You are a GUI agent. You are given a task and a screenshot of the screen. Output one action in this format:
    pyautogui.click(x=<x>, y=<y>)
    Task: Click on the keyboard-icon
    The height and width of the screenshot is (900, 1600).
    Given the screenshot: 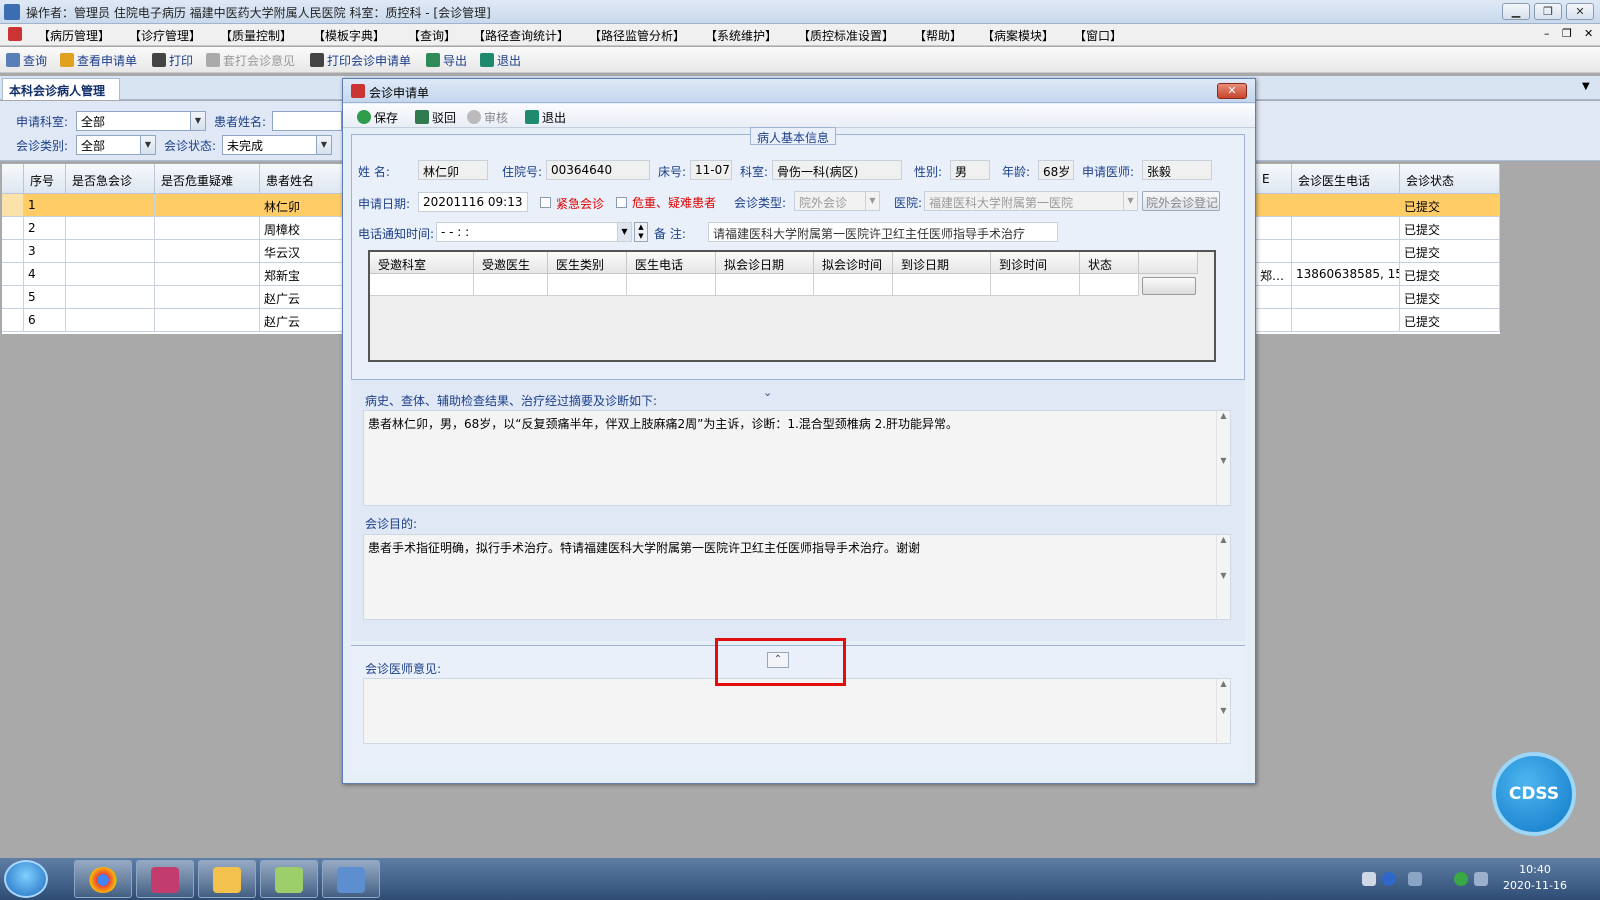 What is the action you would take?
    pyautogui.click(x=1369, y=879)
    